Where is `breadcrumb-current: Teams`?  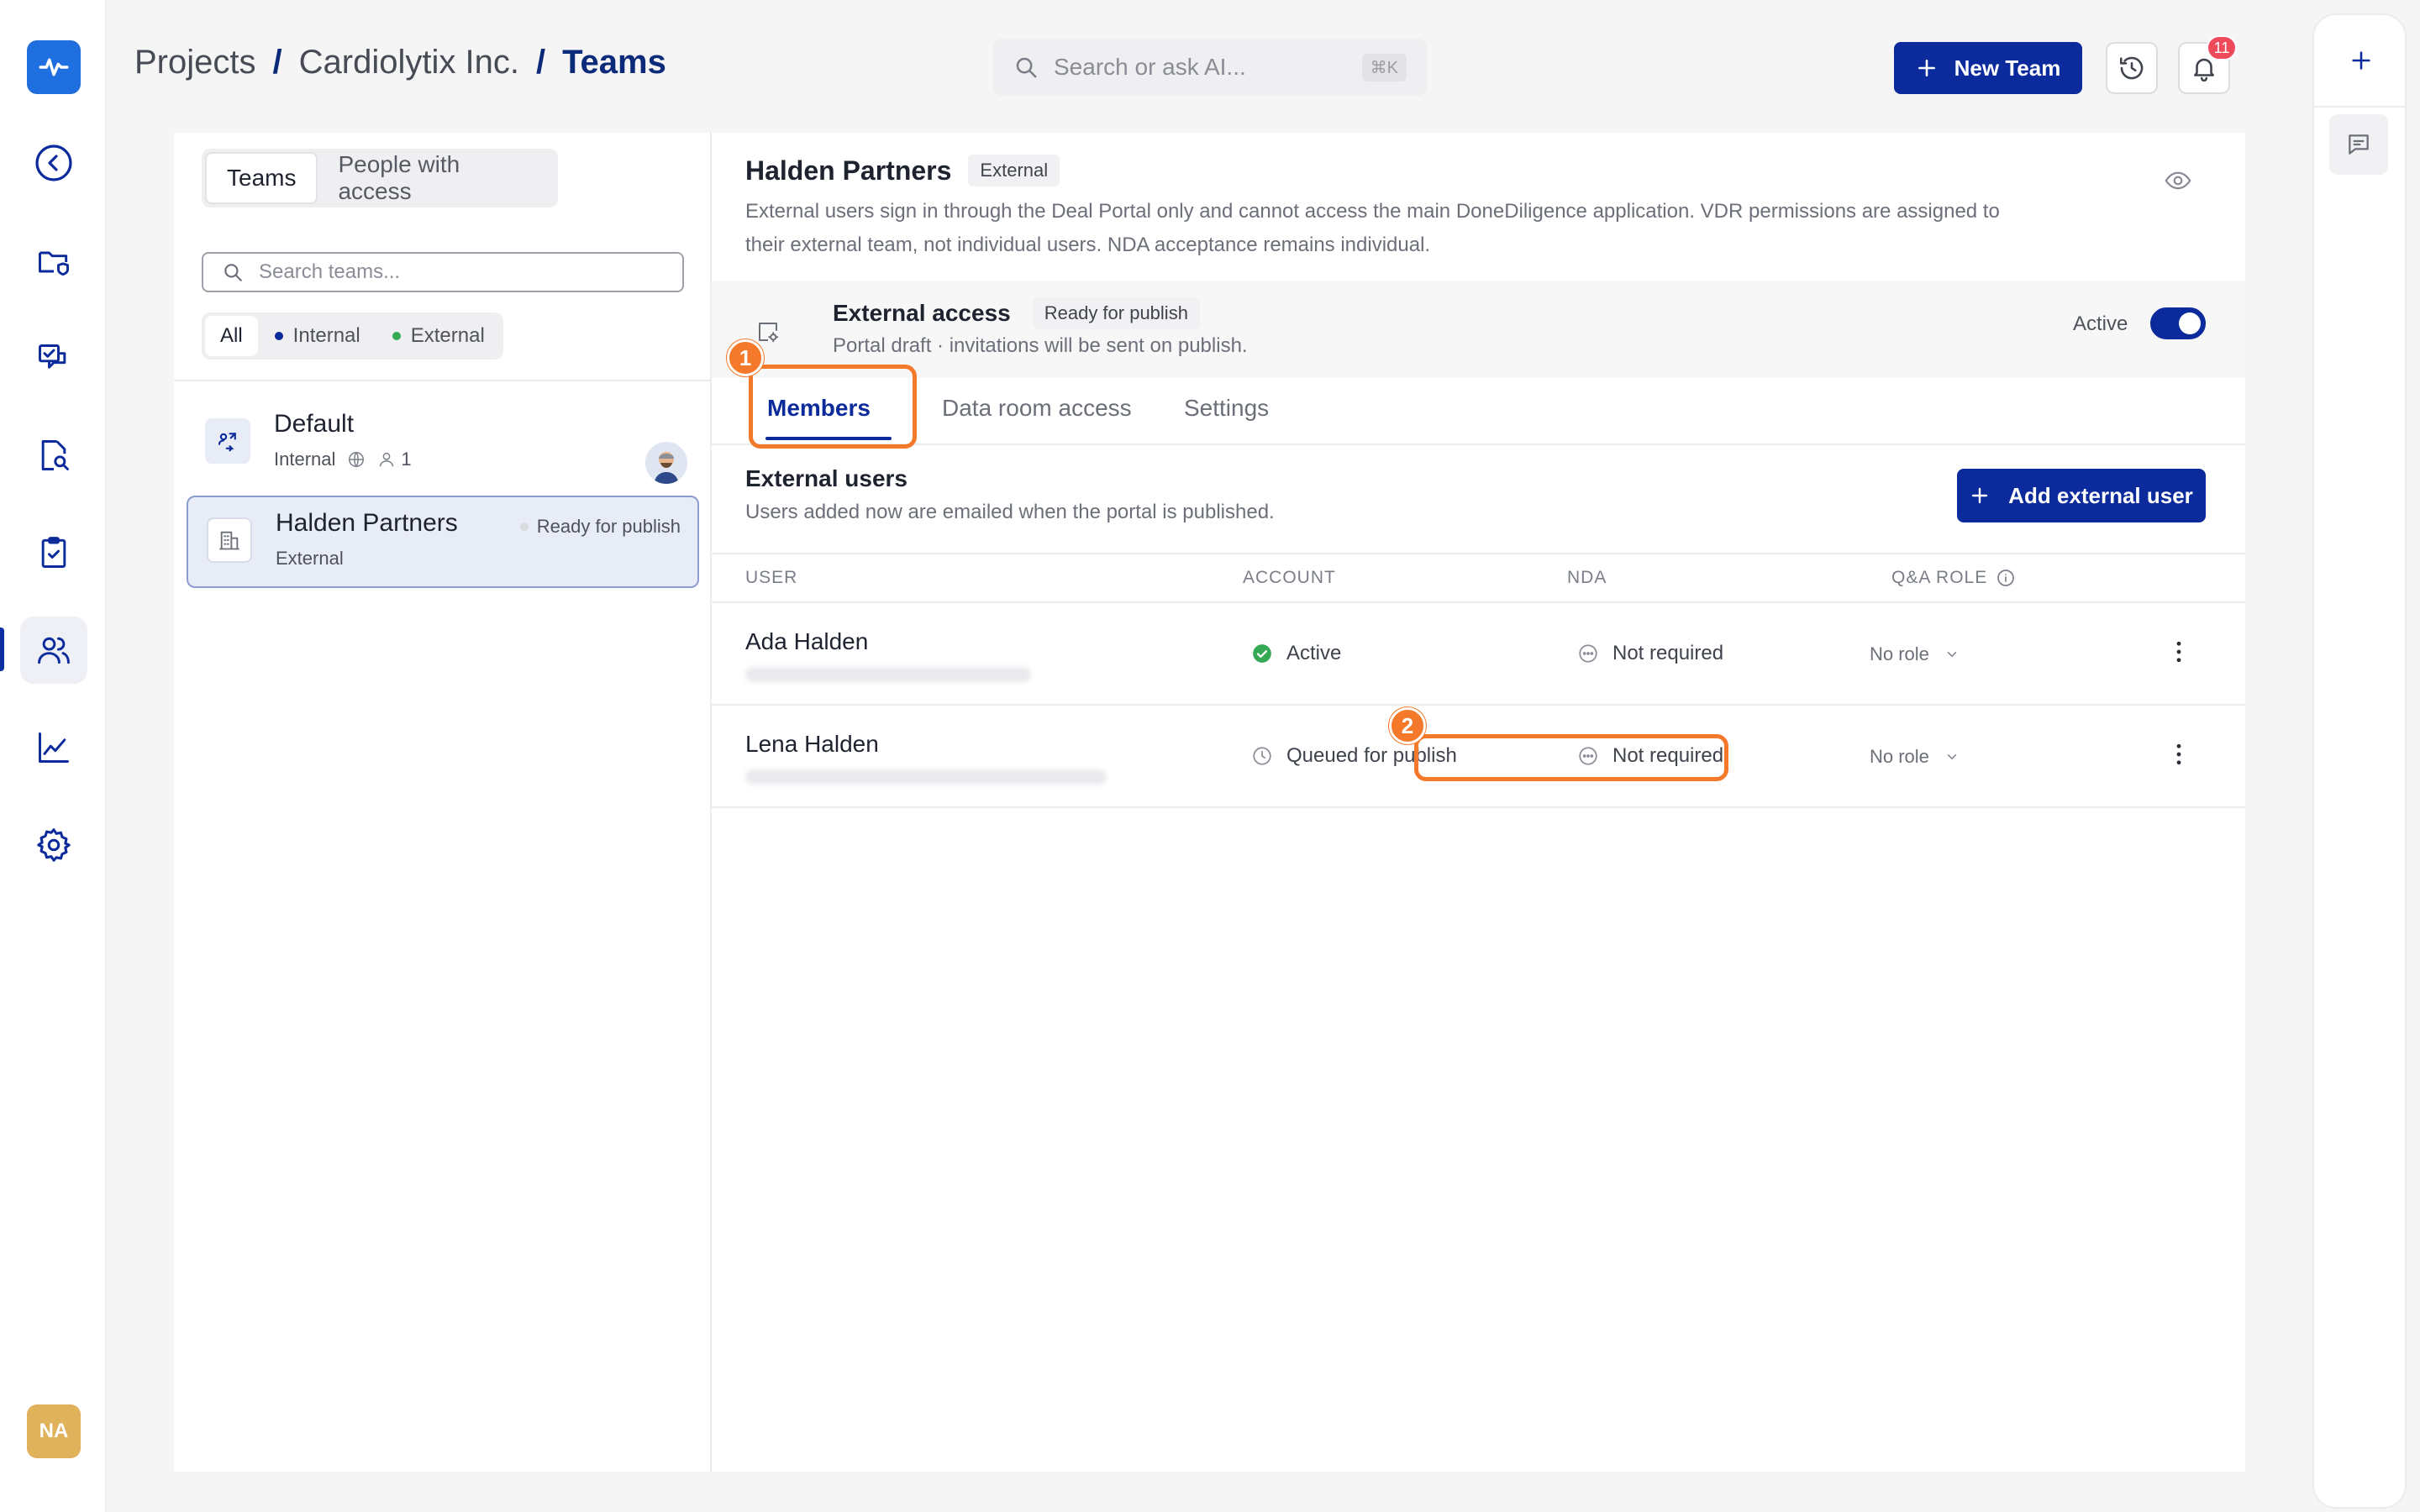 breadcrumb-current: Teams is located at coordinates (614, 62).